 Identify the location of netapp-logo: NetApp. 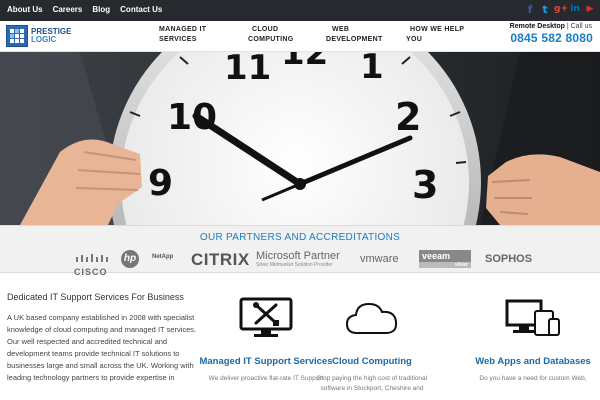
(163, 257).